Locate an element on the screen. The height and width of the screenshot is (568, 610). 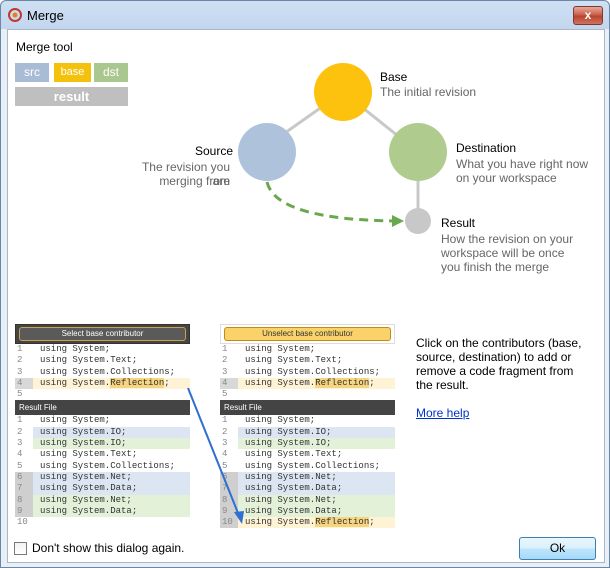
close-button: x is located at coordinates (588, 15).